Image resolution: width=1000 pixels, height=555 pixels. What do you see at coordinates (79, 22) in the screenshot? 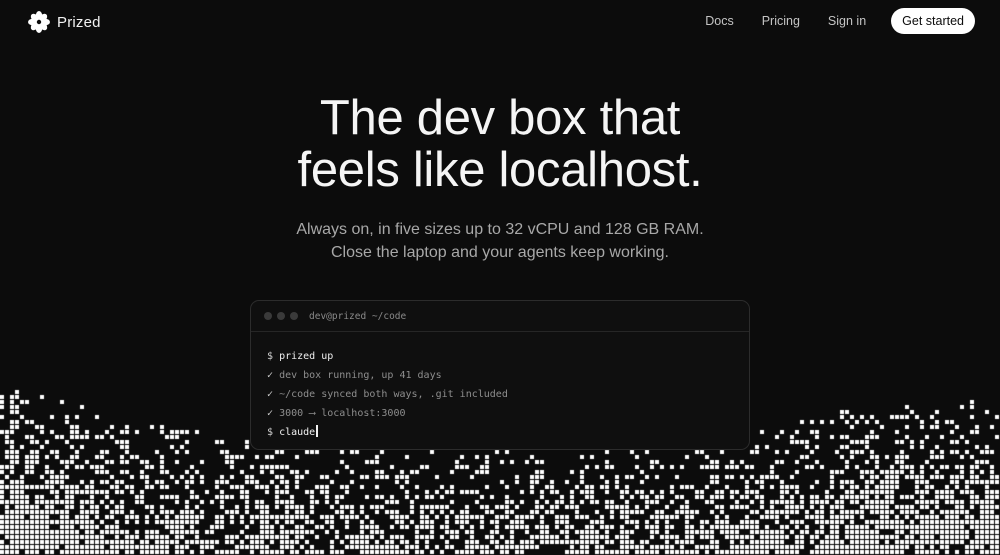
I see `brand-name: Prized` at bounding box center [79, 22].